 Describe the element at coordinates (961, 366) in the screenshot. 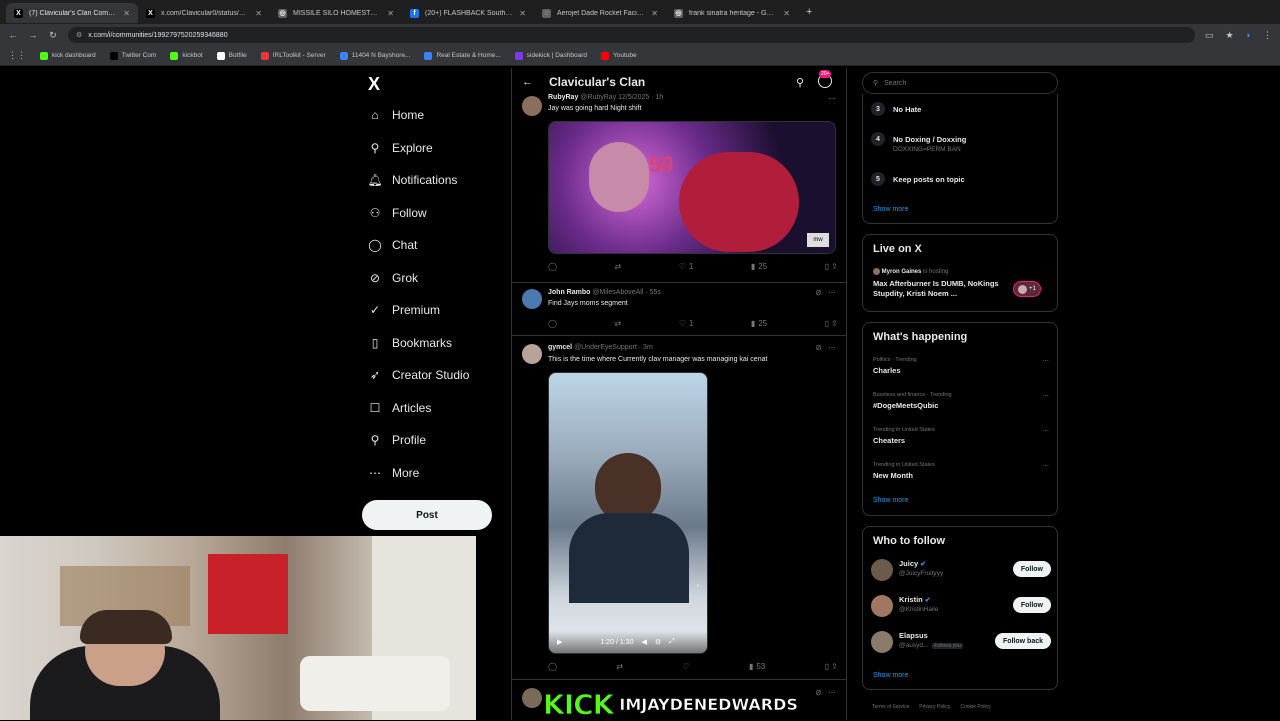

I see `trend-item: Politics · Trending Charles ⋯` at that location.